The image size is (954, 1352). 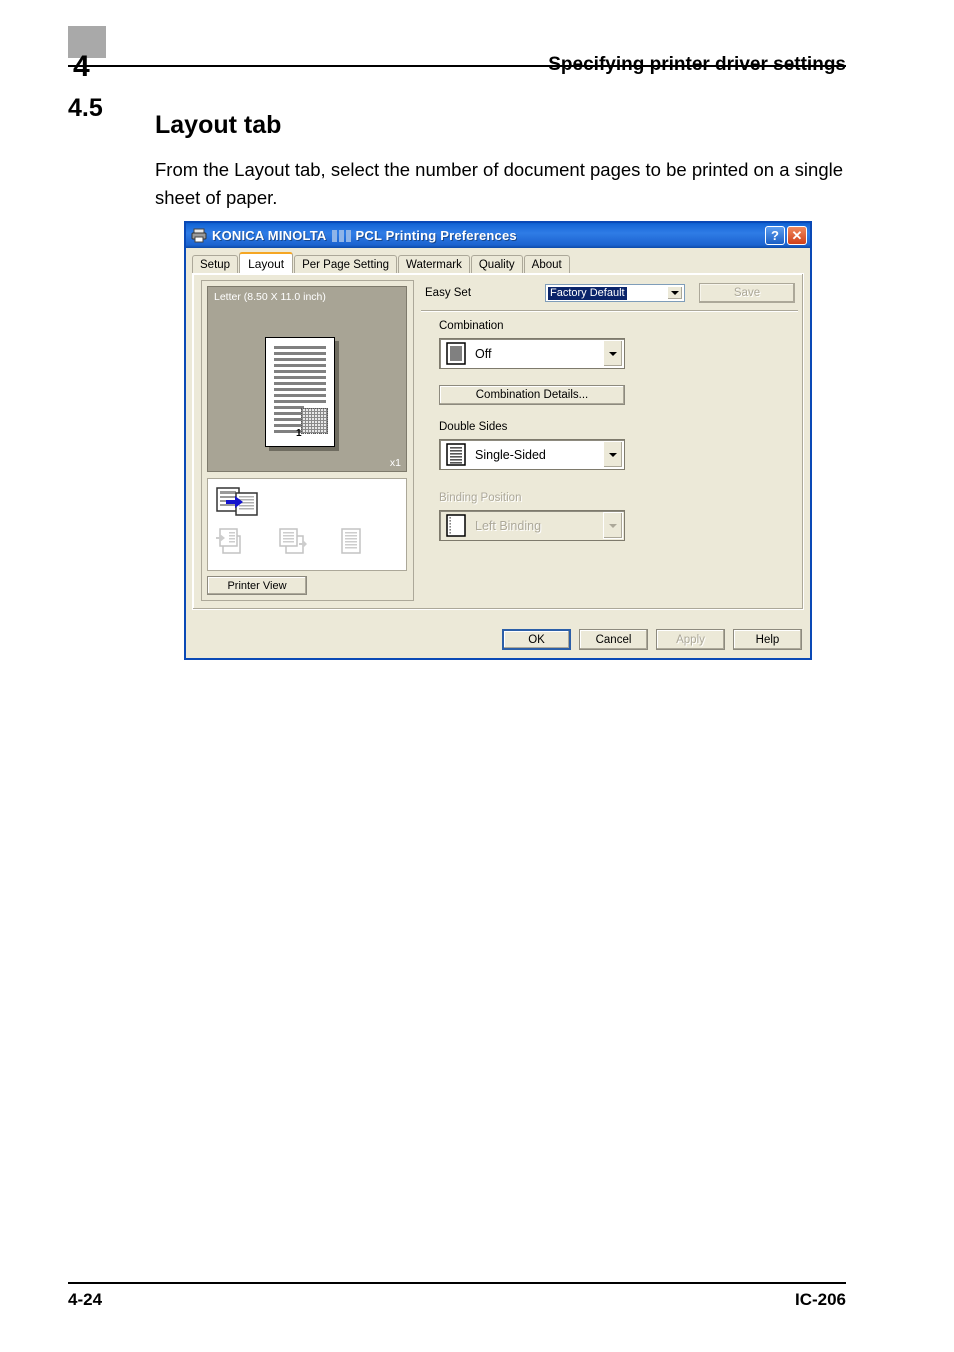 I want to click on tab-watermark: Watermark, so click(x=434, y=264).